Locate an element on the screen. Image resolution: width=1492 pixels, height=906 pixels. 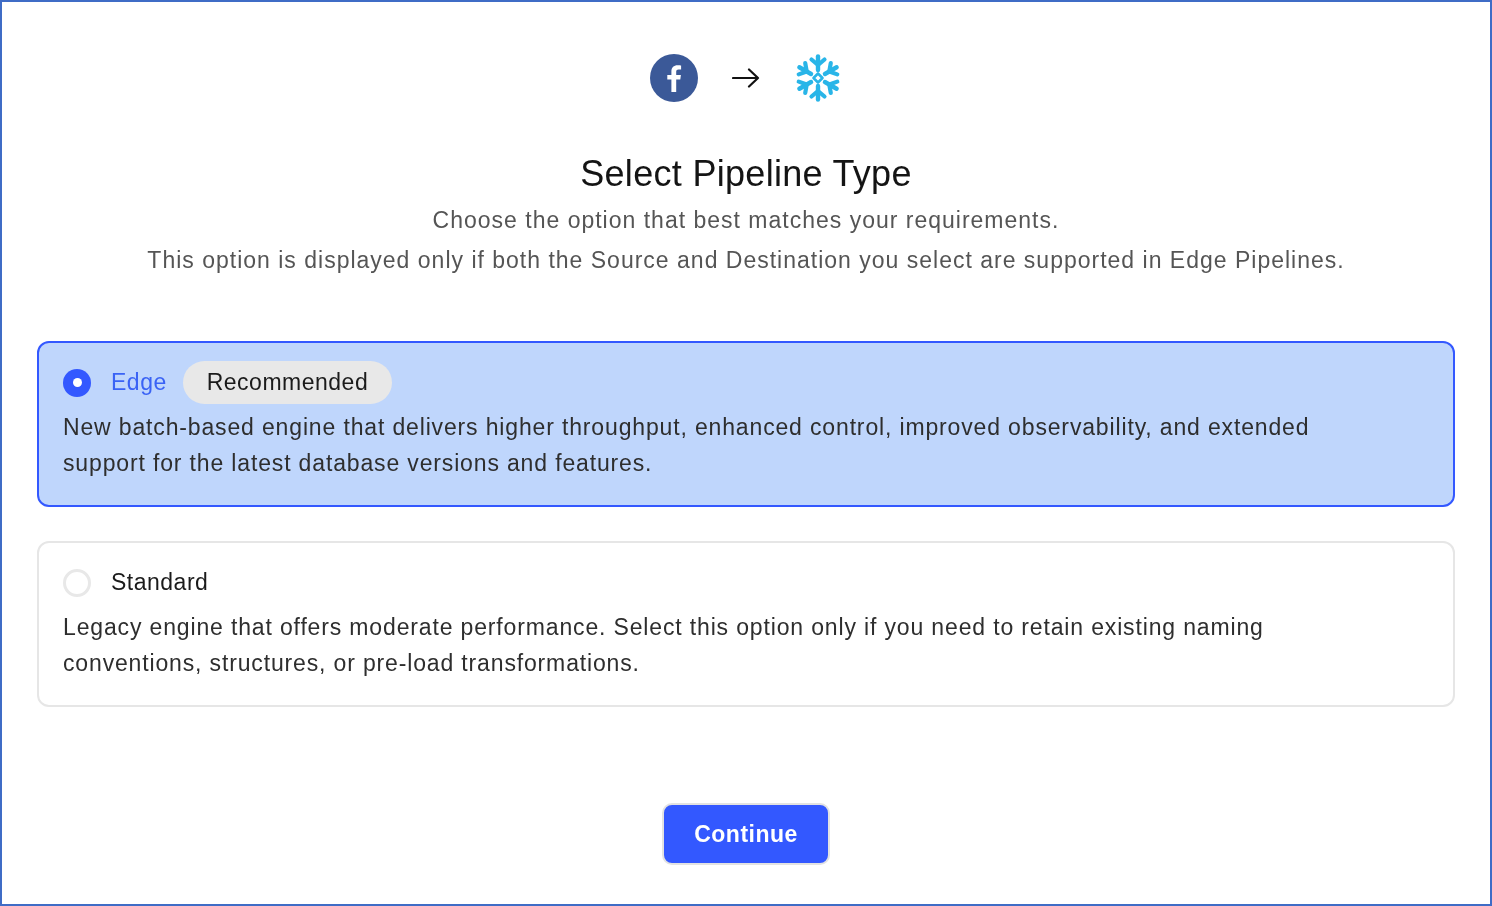
recommended-badge: Recommended is located at coordinates (287, 382).